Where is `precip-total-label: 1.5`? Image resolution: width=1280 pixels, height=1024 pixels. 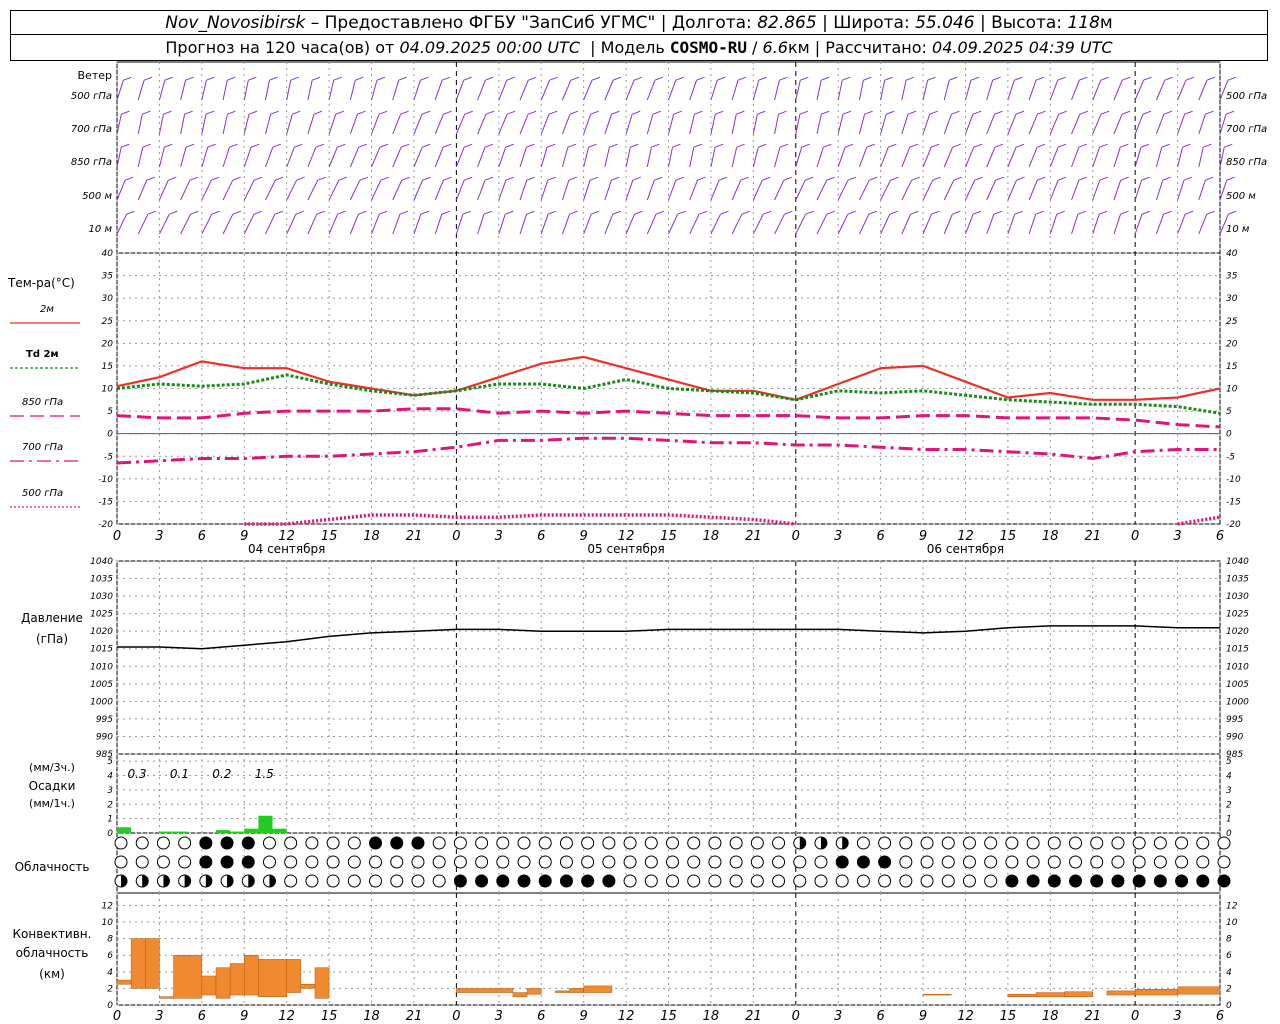 precip-total-label: 1.5 is located at coordinates (264, 774).